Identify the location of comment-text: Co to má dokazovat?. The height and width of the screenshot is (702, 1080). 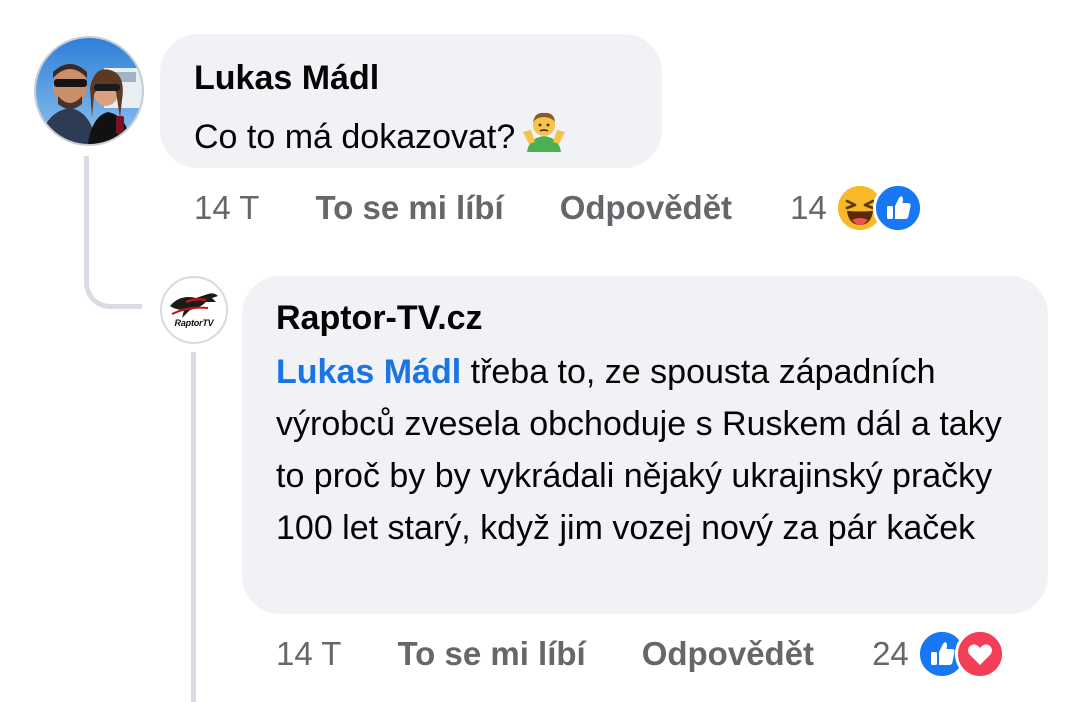
(412, 138).